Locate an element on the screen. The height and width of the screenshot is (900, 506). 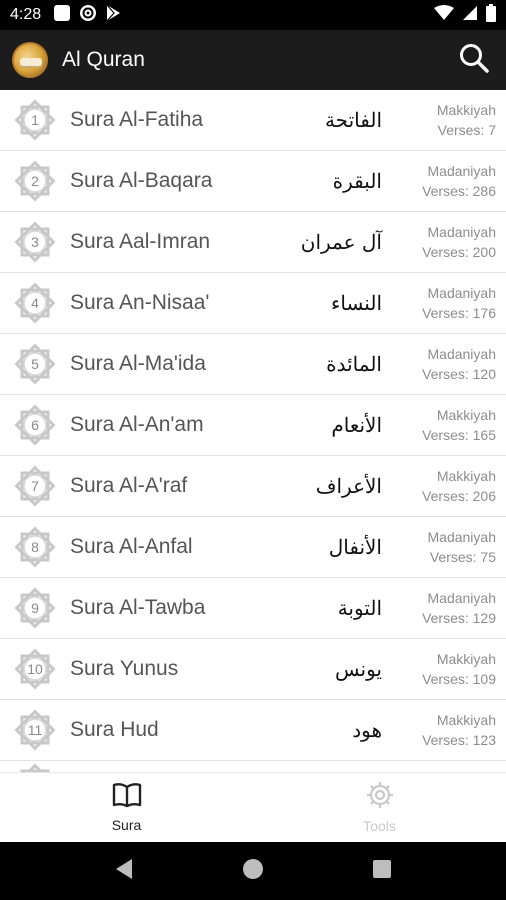
sura-arabic-calligraphy: آل عمران is located at coordinates (341, 242).